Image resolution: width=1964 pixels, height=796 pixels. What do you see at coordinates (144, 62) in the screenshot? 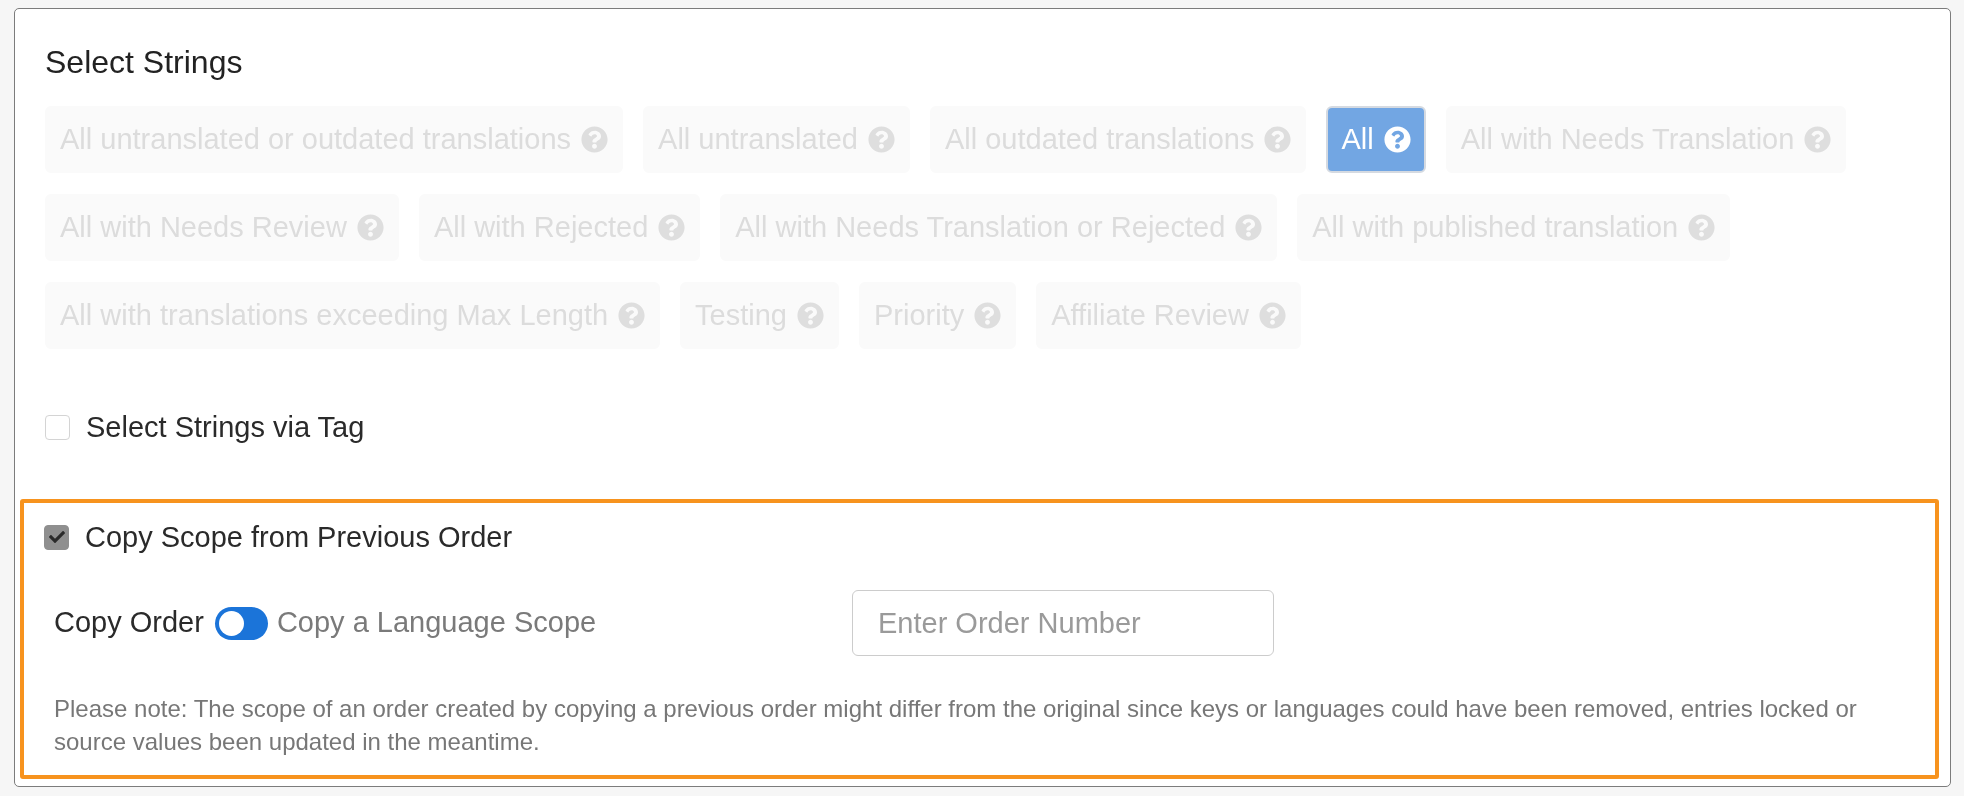
I see `section-heading: Select Strings` at bounding box center [144, 62].